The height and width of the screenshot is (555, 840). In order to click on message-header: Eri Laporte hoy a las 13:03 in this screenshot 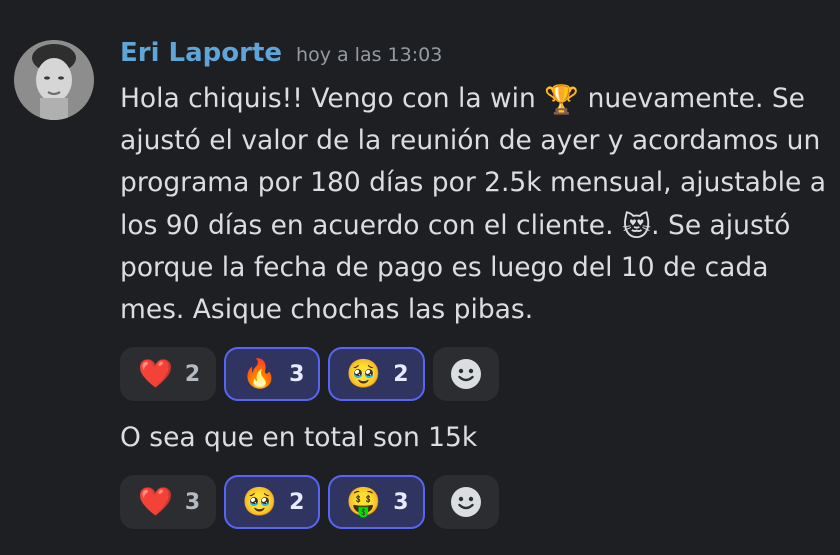, I will do `click(281, 53)`.